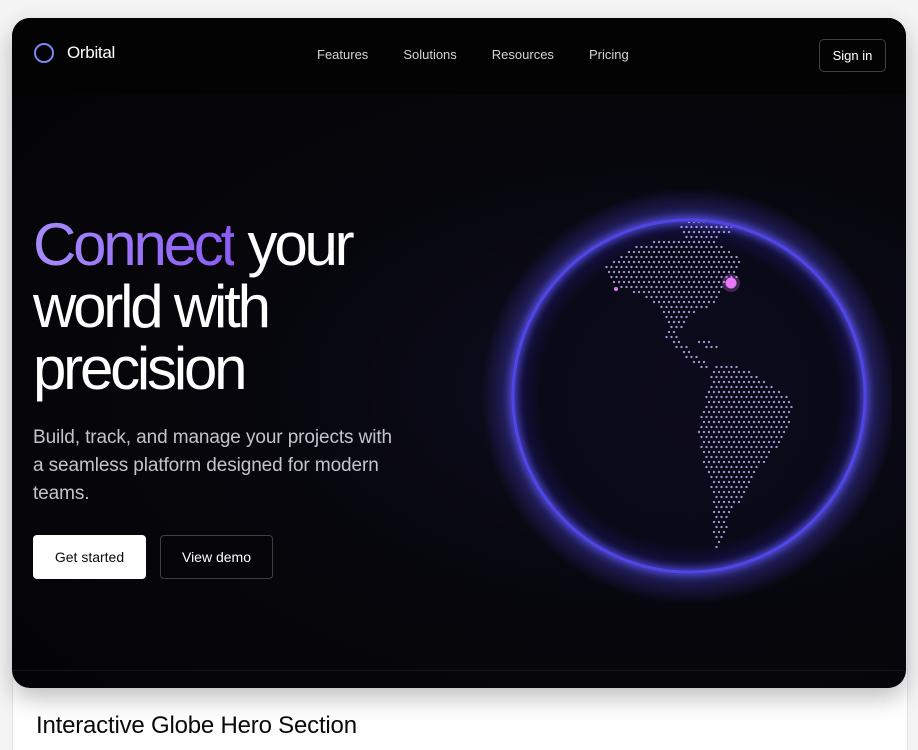  Describe the element at coordinates (74, 53) in the screenshot. I see `brand: Orbital` at that location.